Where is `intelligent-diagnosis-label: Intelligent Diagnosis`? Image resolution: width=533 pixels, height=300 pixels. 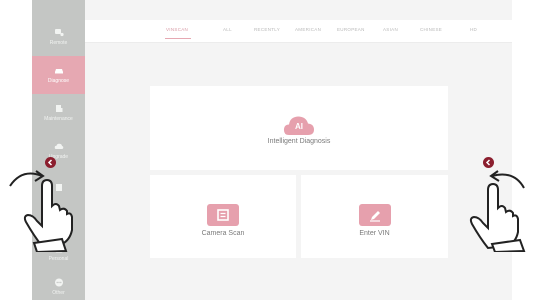
intelligent-diagnosis-label: Intelligent Diagnosis is located at coordinates (299, 141).